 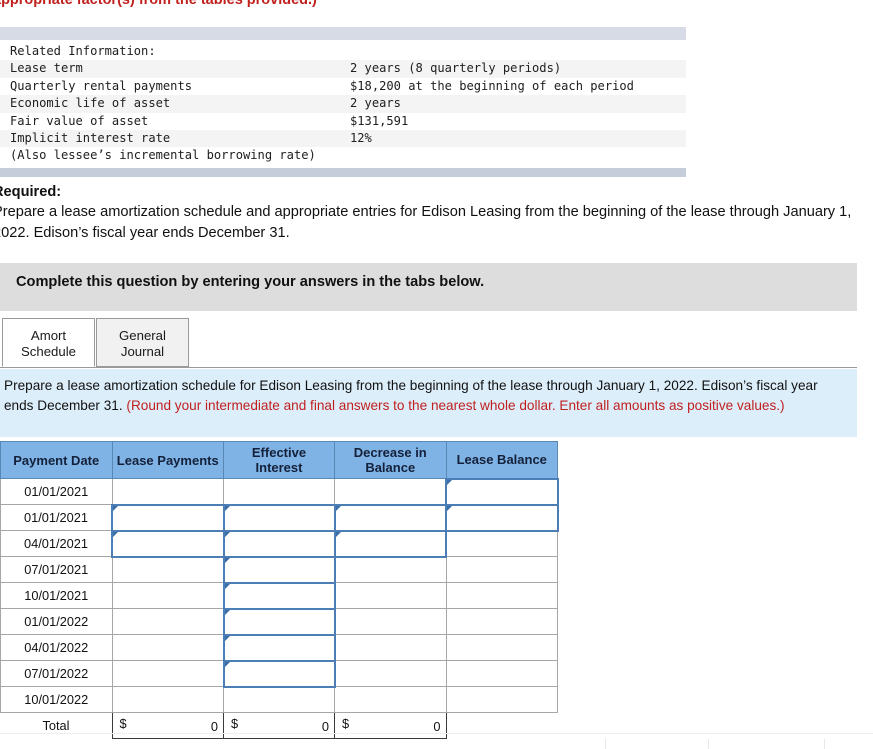 What do you see at coordinates (56, 543) in the screenshot?
I see `payment-date-cell: 04/01/2021` at bounding box center [56, 543].